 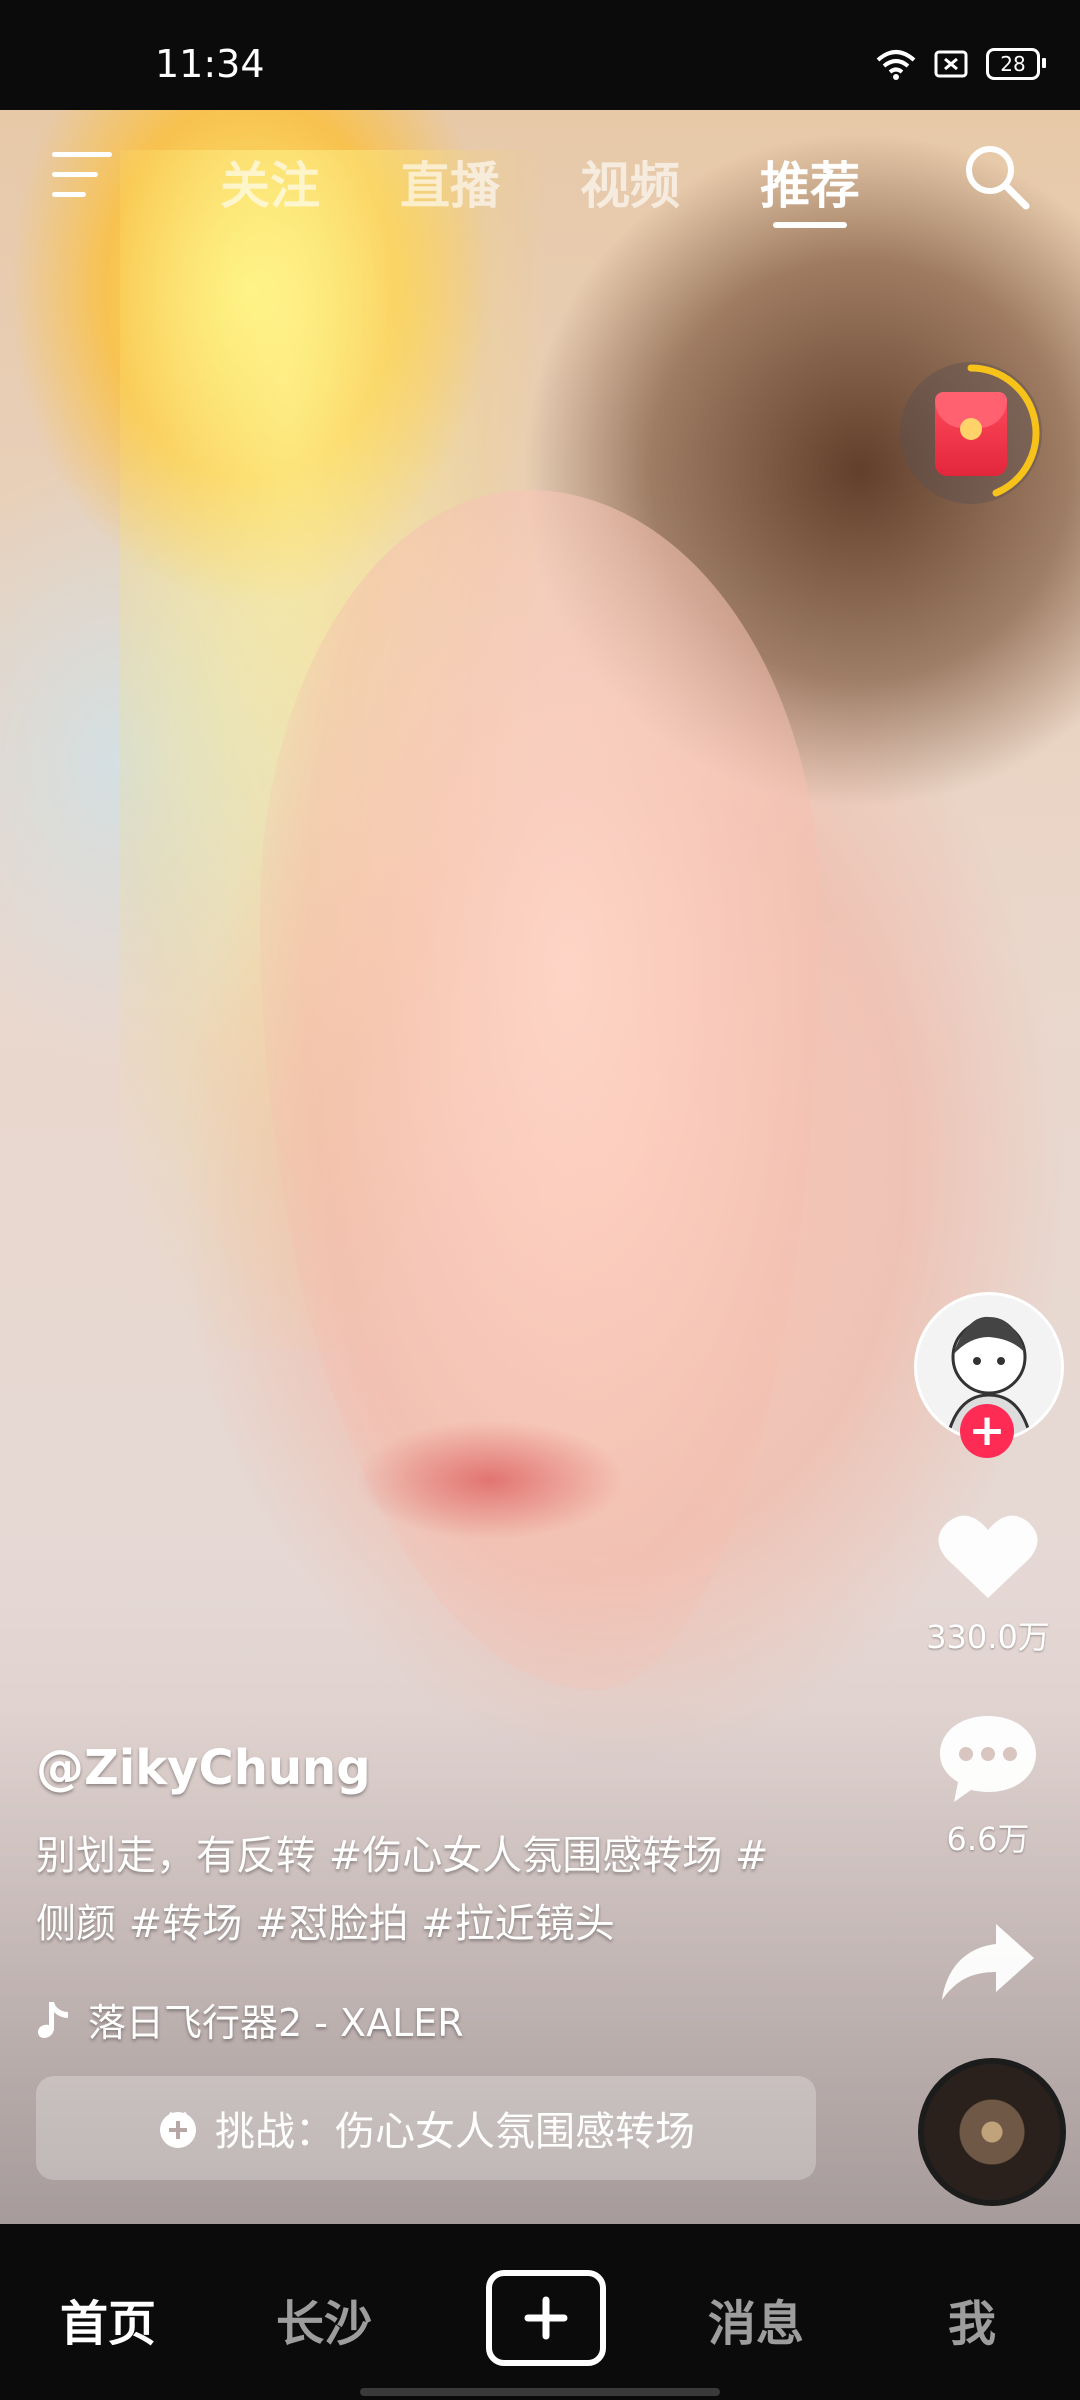 What do you see at coordinates (455, 2132) in the screenshot?
I see `challenge-text: 挑战：伤心女人氛围感转场` at bounding box center [455, 2132].